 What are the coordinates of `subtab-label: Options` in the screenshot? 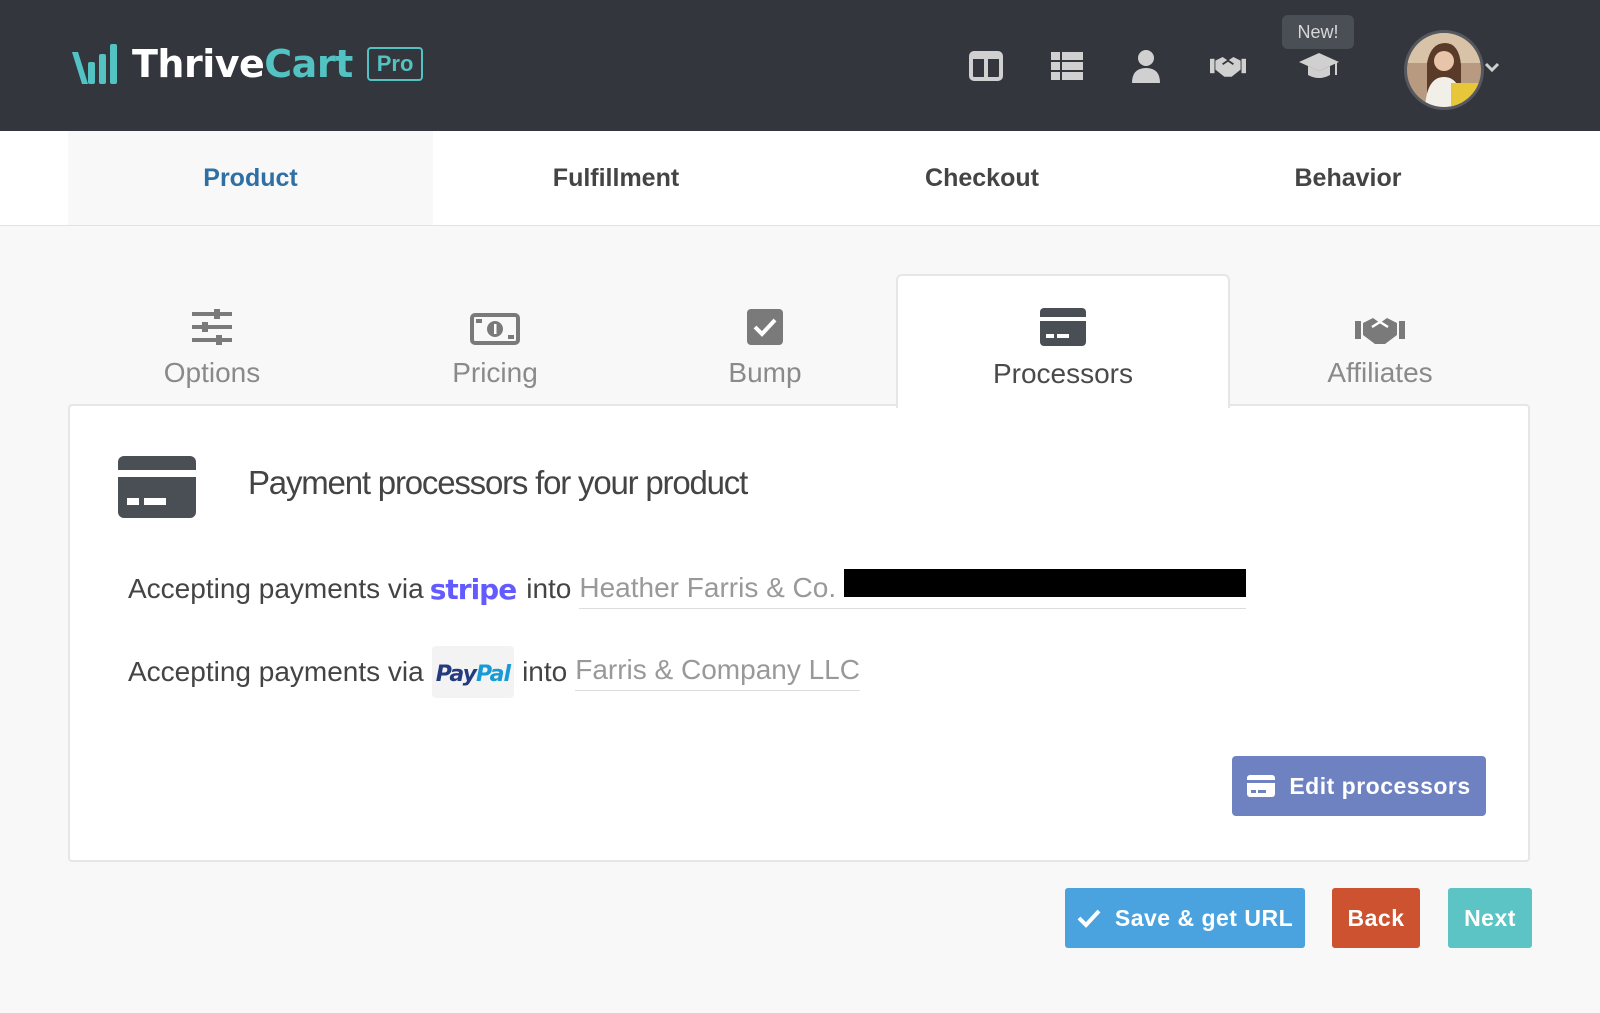 It's located at (212, 372).